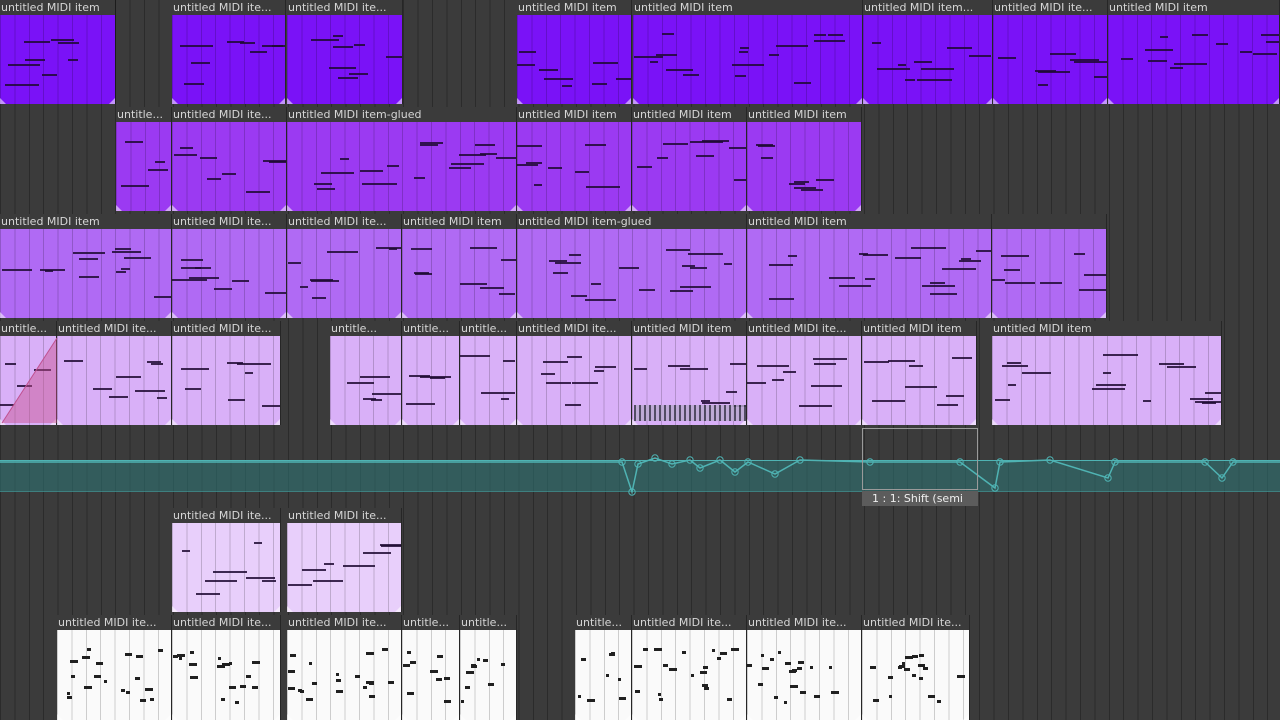  I want to click on envelope-lane, so click(640, 465).